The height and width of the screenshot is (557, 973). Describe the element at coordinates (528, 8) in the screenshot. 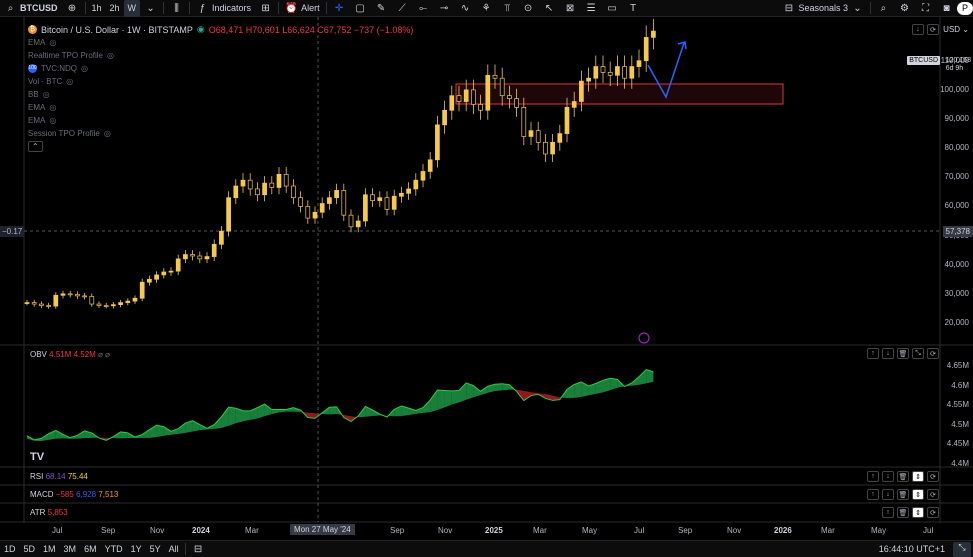

I see `shapes-tool: ⊙` at that location.